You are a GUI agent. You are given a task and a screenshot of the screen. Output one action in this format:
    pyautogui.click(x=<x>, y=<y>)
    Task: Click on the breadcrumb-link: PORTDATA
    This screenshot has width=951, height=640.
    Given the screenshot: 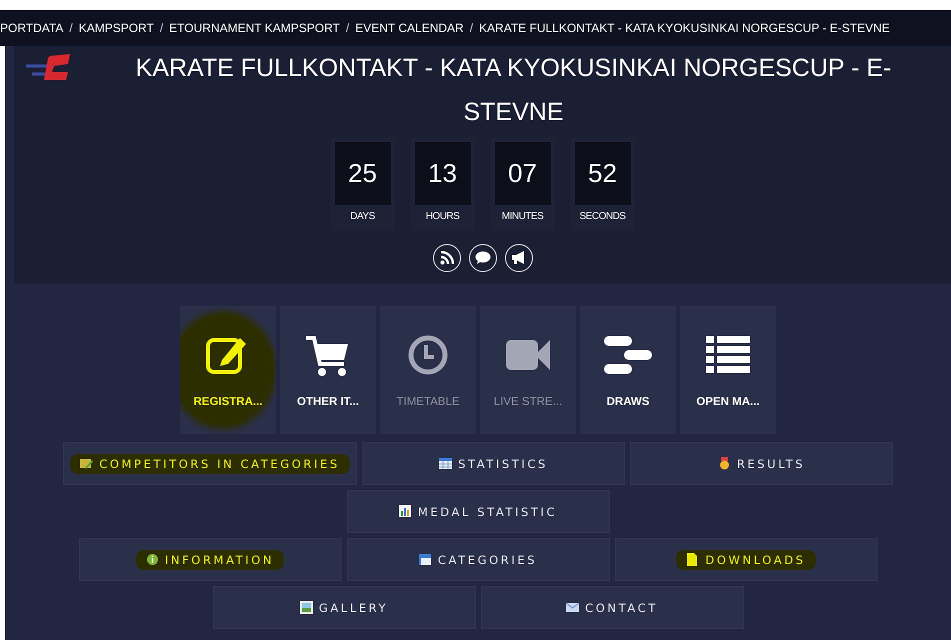 What is the action you would take?
    pyautogui.click(x=32, y=28)
    